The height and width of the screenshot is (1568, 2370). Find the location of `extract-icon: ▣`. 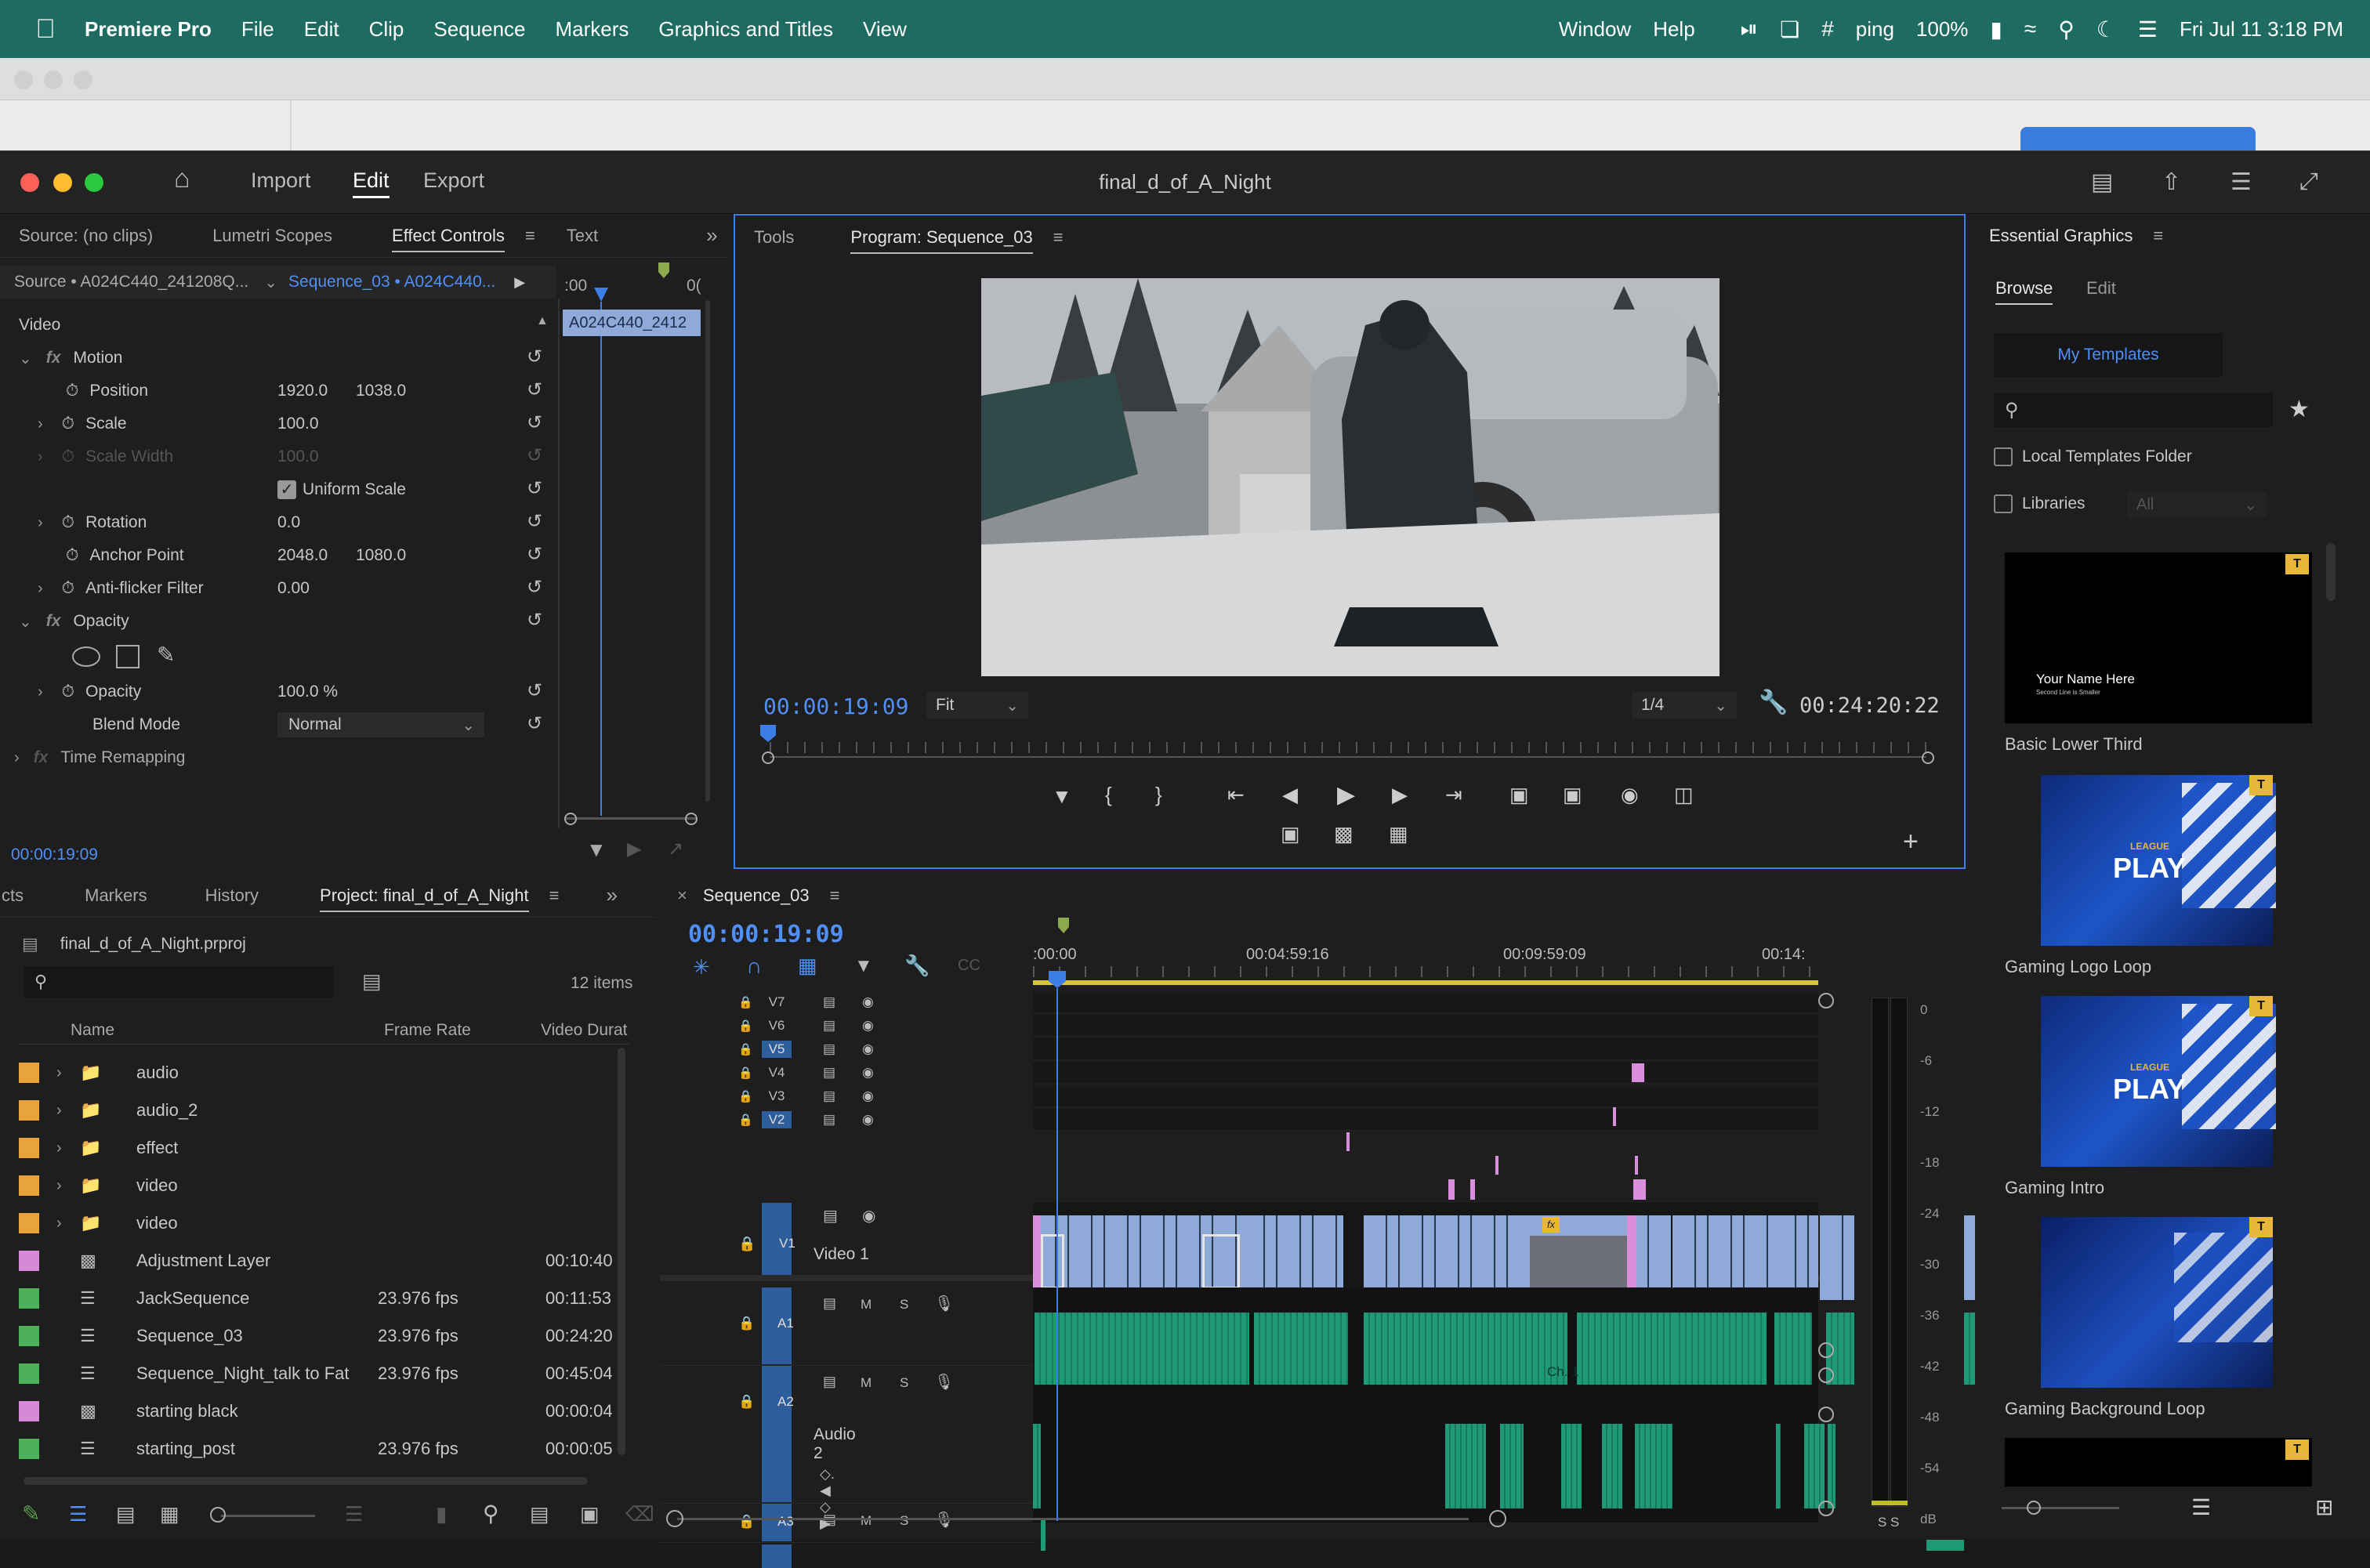

extract-icon: ▣ is located at coordinates (1572, 795).